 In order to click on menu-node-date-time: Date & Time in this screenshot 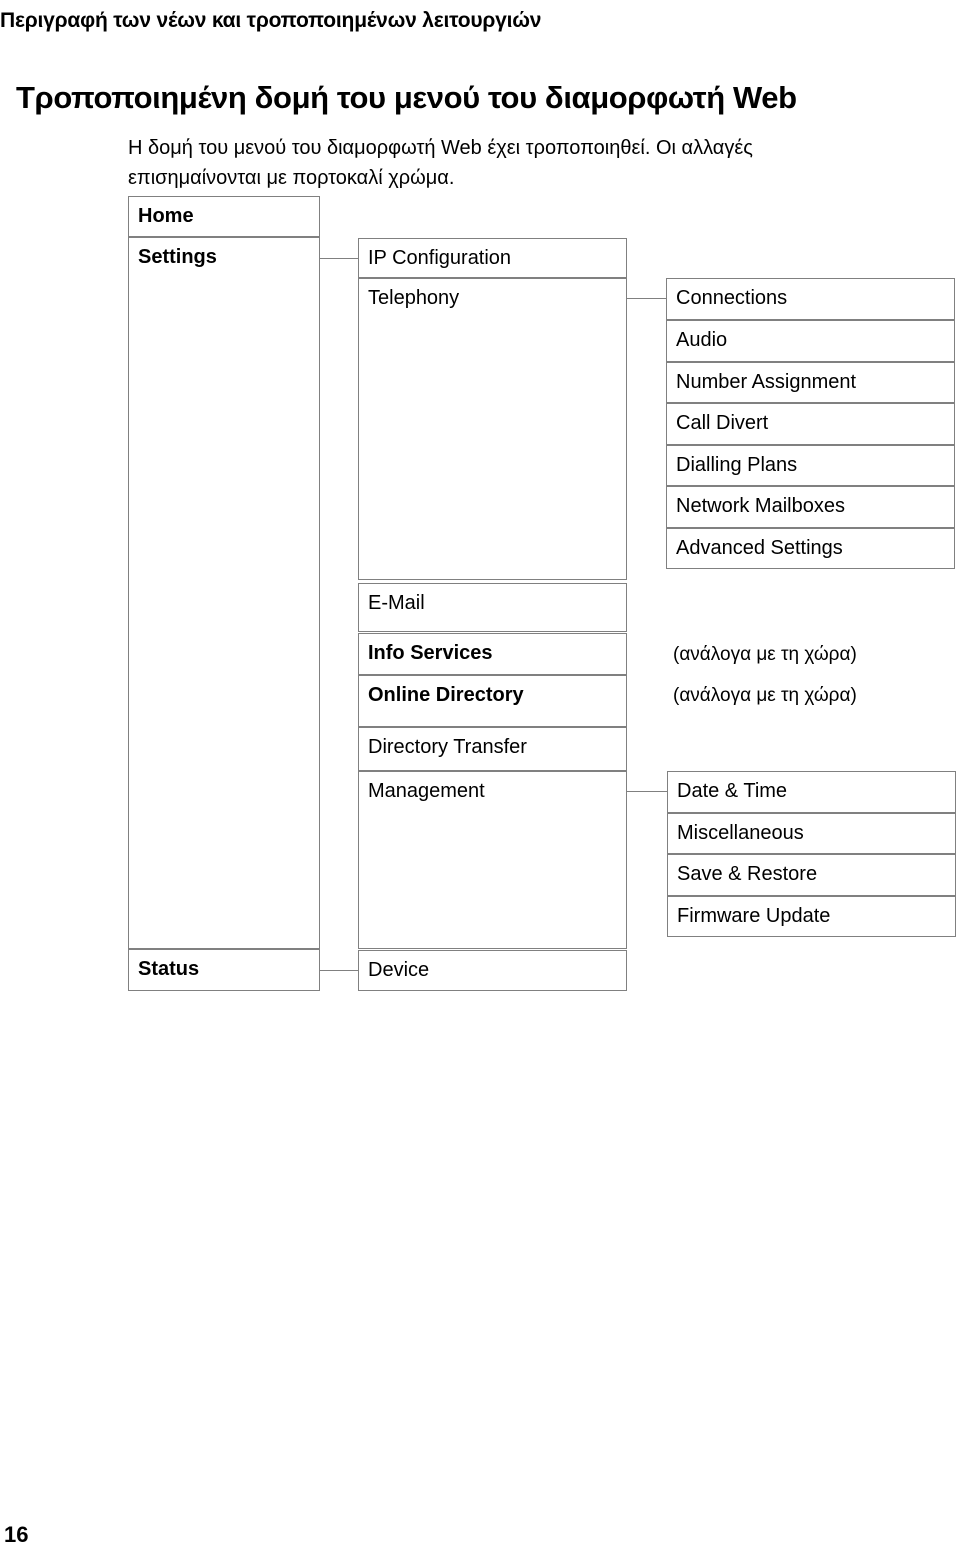, I will do `click(811, 792)`.